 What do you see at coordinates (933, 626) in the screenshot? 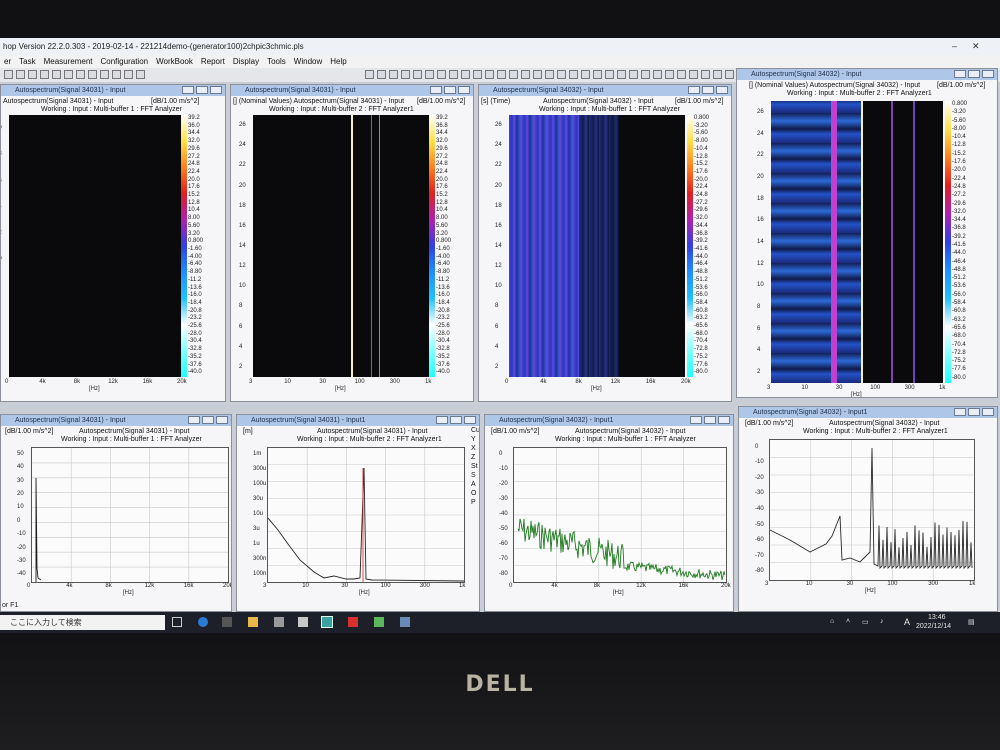
I see `clock-date: 2022/12/14` at bounding box center [933, 626].